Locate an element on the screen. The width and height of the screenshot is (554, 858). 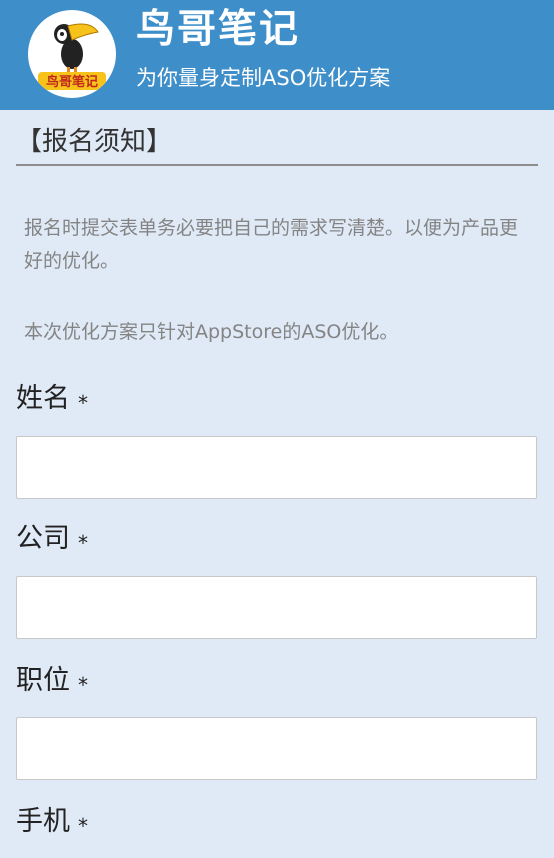
name-label-text: 姓名 is located at coordinates (43, 398).